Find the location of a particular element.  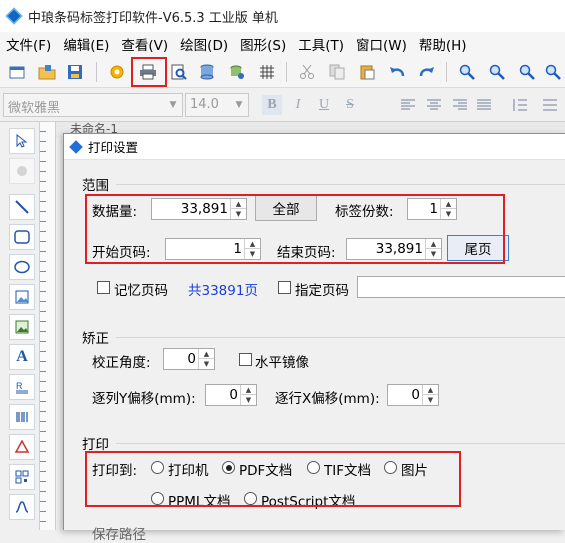

option-image-label: 图片 is located at coordinates (414, 471).